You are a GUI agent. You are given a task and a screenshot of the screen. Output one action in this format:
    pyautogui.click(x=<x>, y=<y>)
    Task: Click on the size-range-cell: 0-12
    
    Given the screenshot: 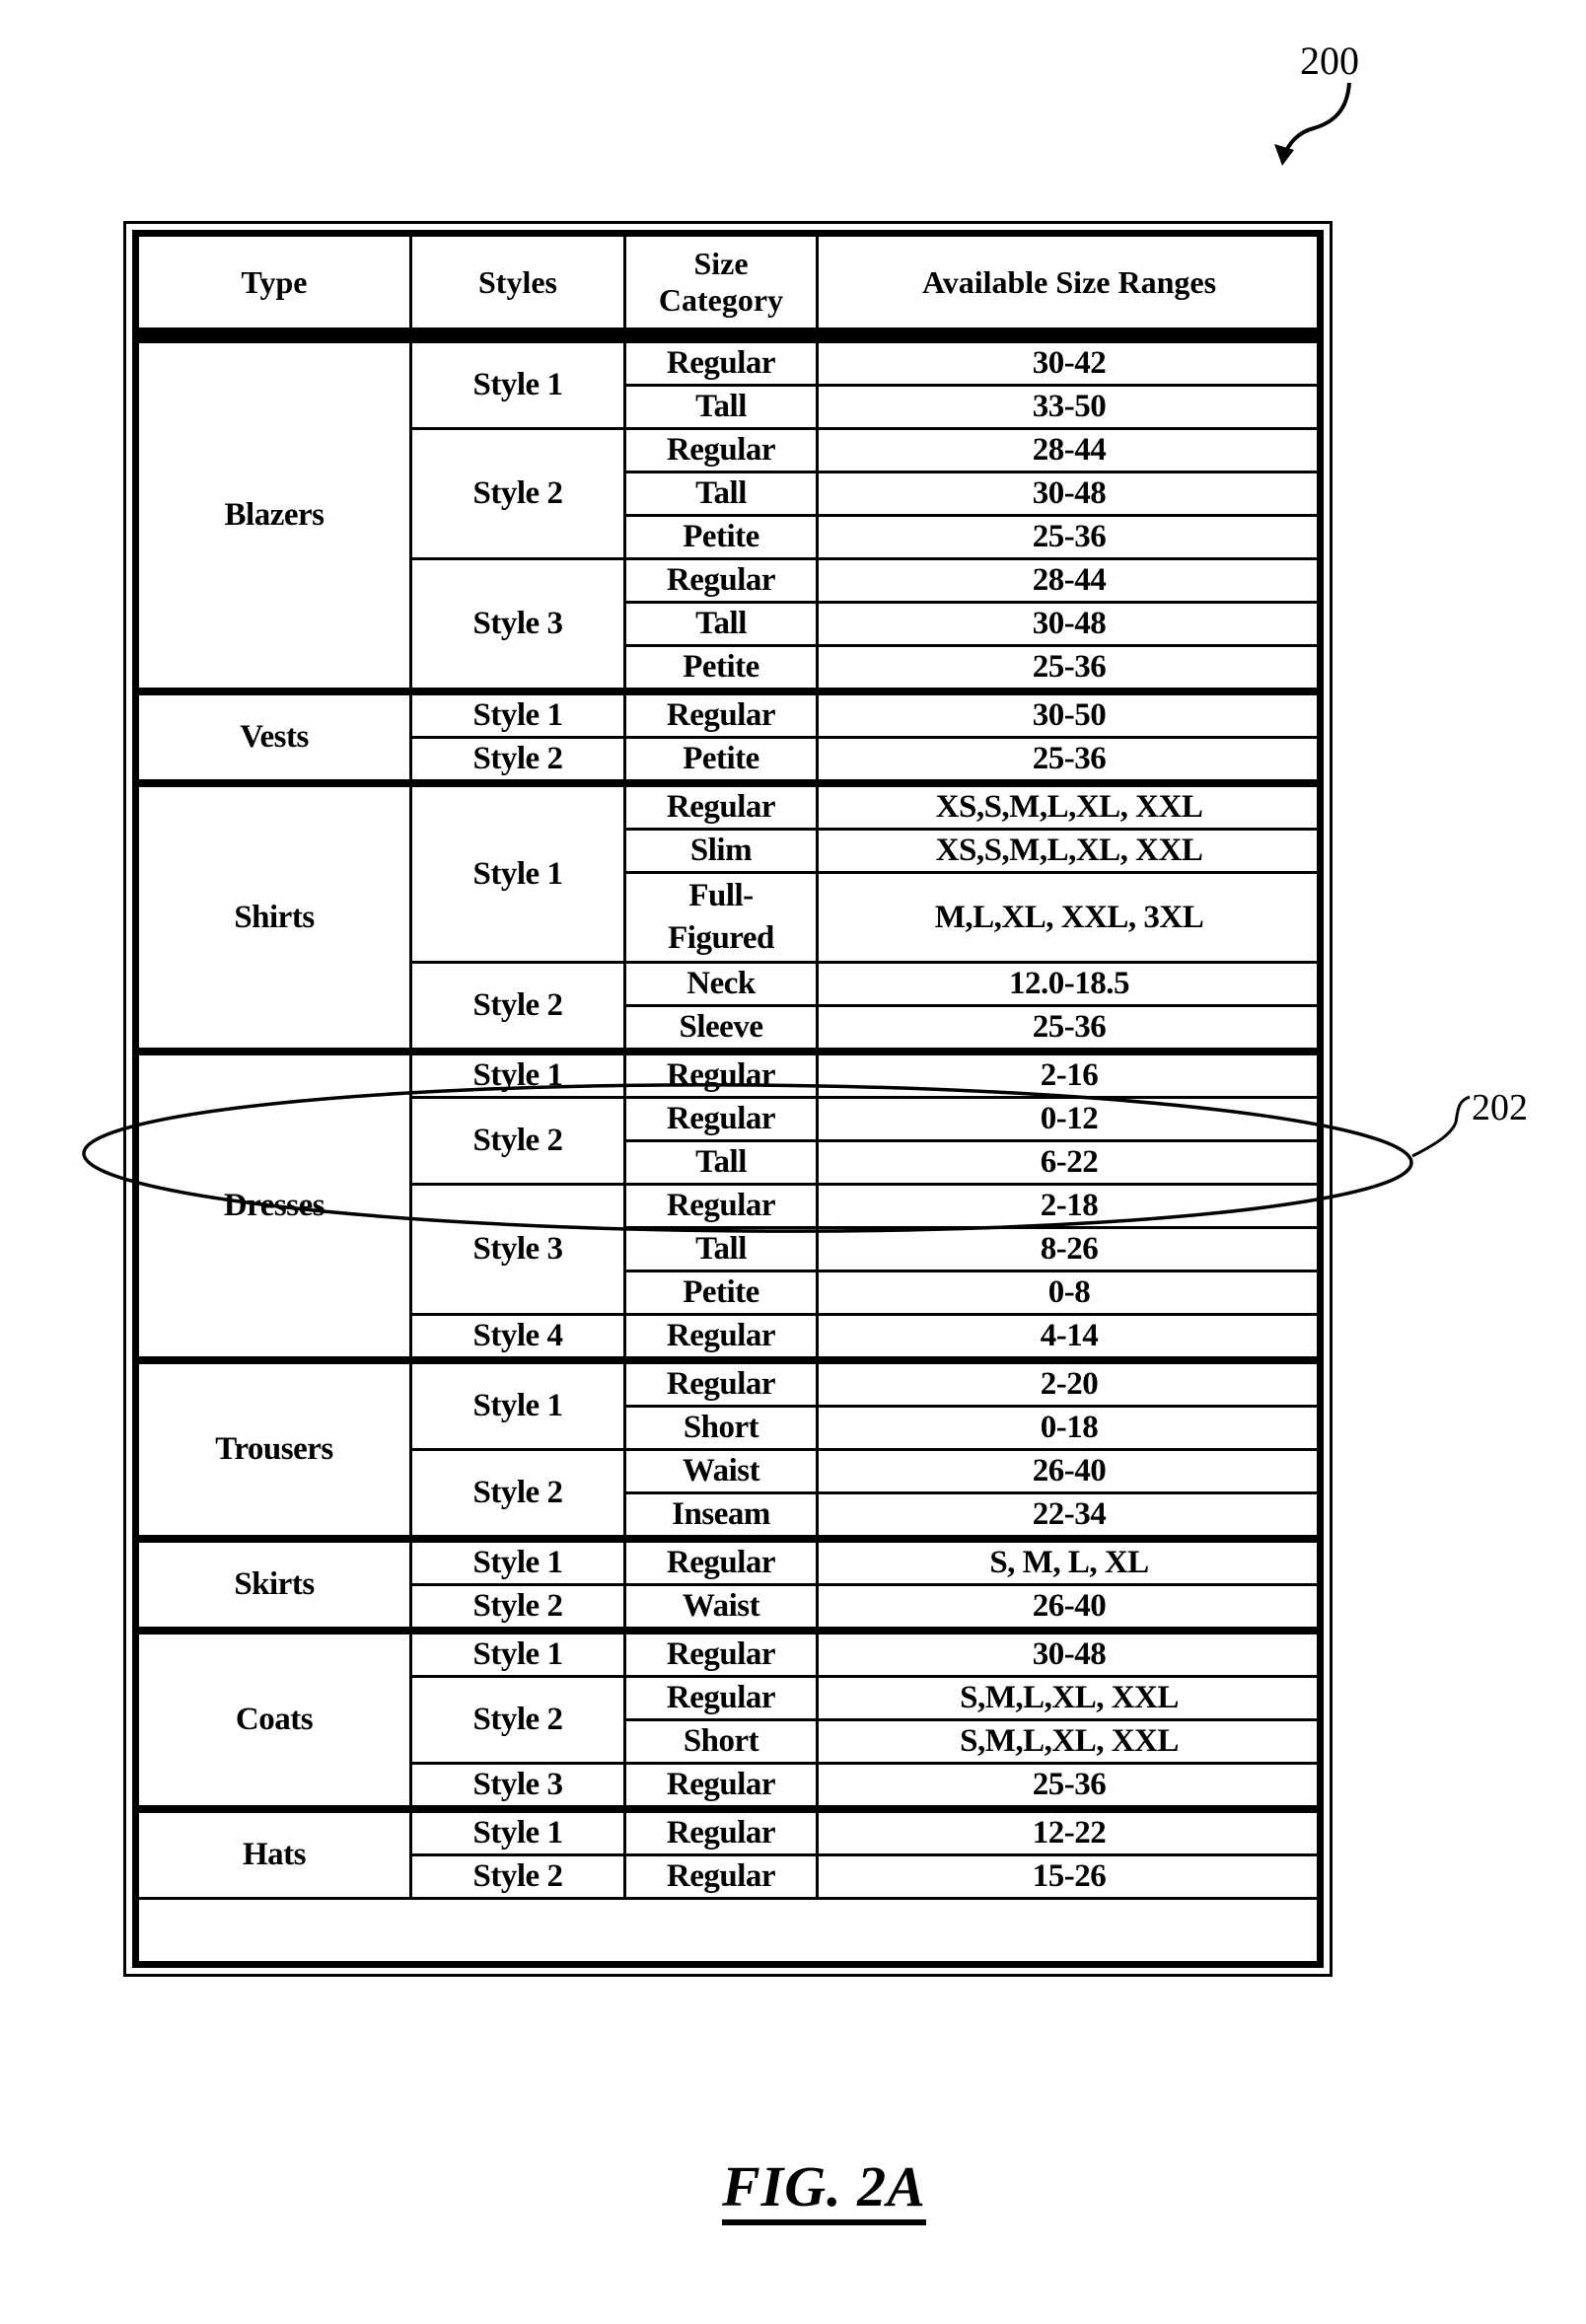 What is the action you would take?
    pyautogui.click(x=1069, y=1119)
    